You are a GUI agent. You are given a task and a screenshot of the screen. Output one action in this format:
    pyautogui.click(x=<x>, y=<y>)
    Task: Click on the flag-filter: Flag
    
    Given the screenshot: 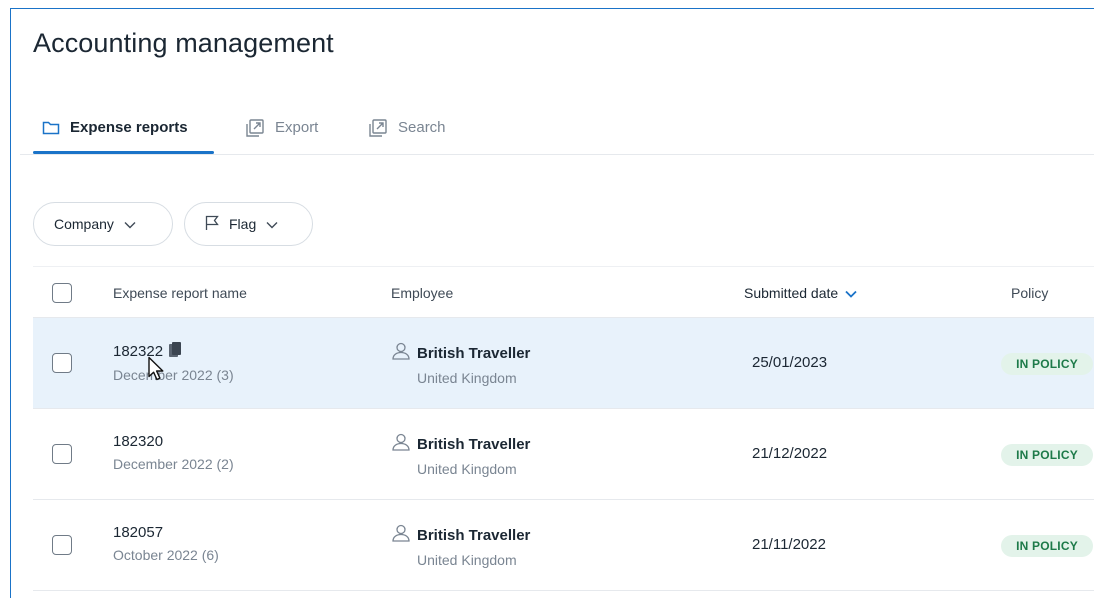 What is the action you would take?
    pyautogui.click(x=248, y=224)
    